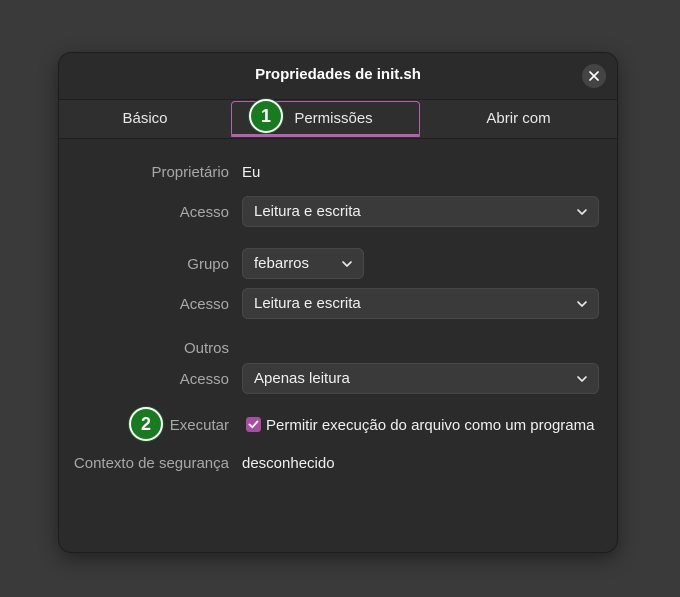 The image size is (680, 597). Describe the element at coordinates (325, 135) in the screenshot. I see `active-tab-indicator` at that location.